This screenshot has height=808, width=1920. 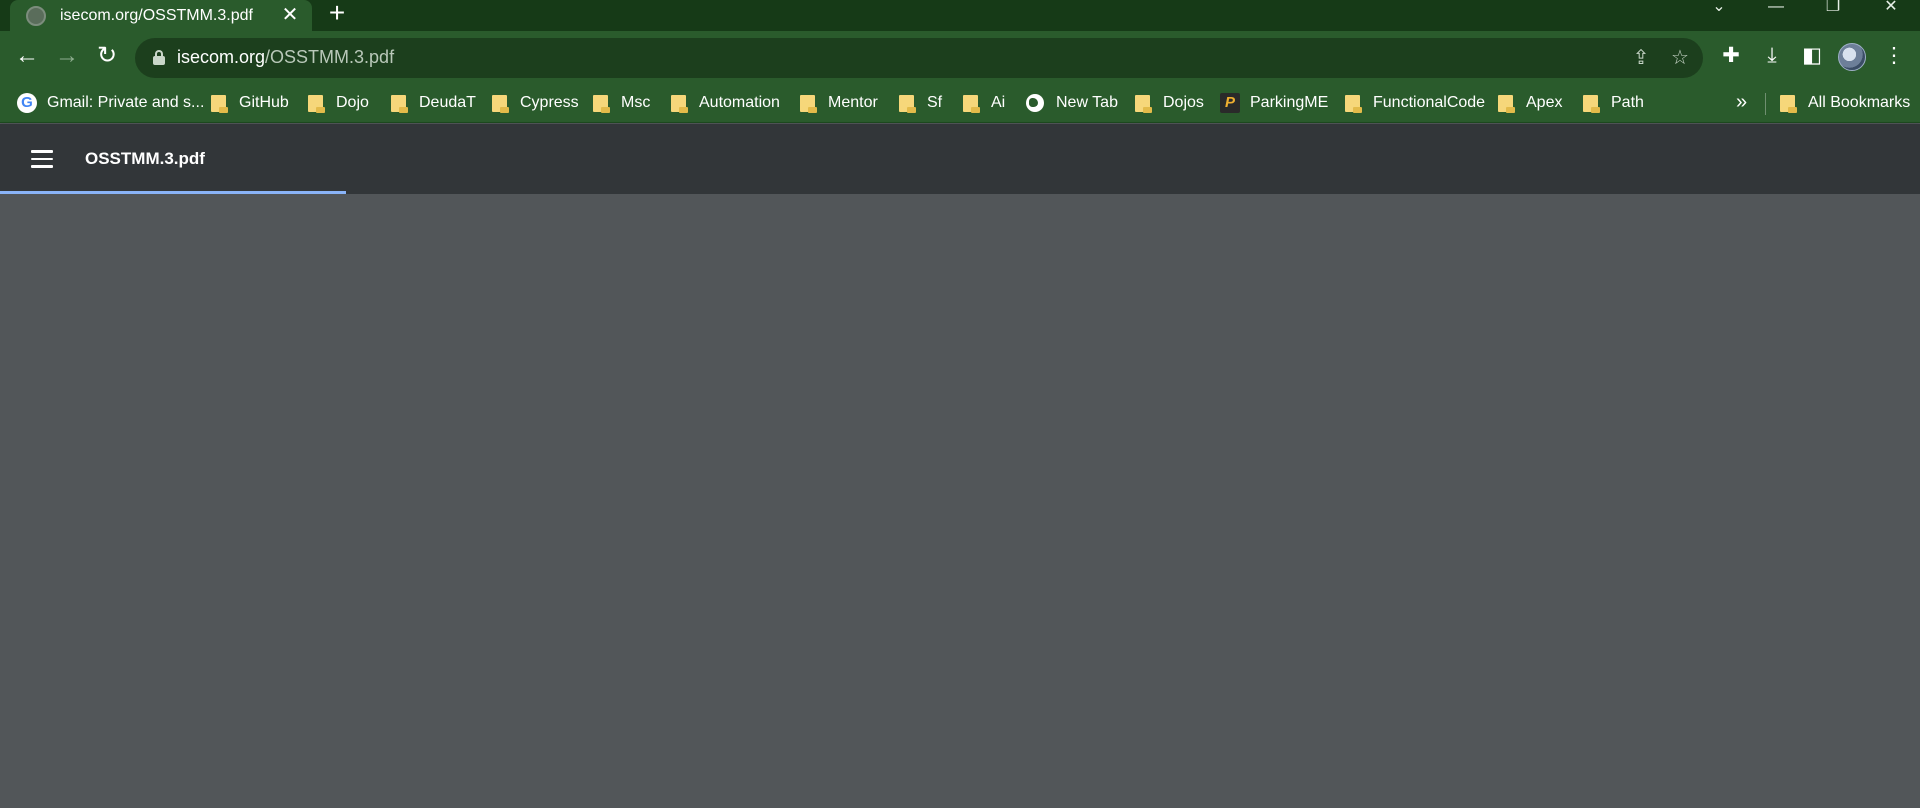 I want to click on hamburger-menu-icon, so click(x=42, y=159).